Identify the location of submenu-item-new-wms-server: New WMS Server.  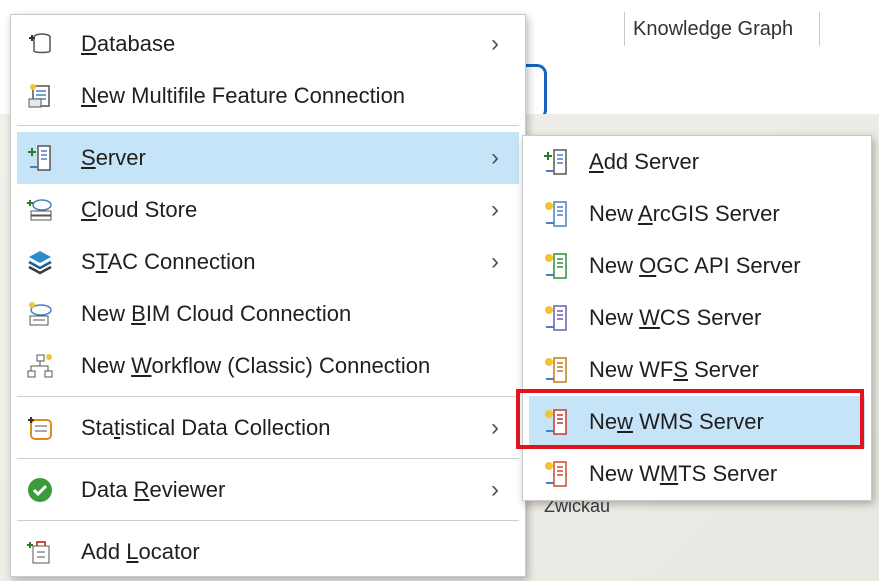
(697, 422).